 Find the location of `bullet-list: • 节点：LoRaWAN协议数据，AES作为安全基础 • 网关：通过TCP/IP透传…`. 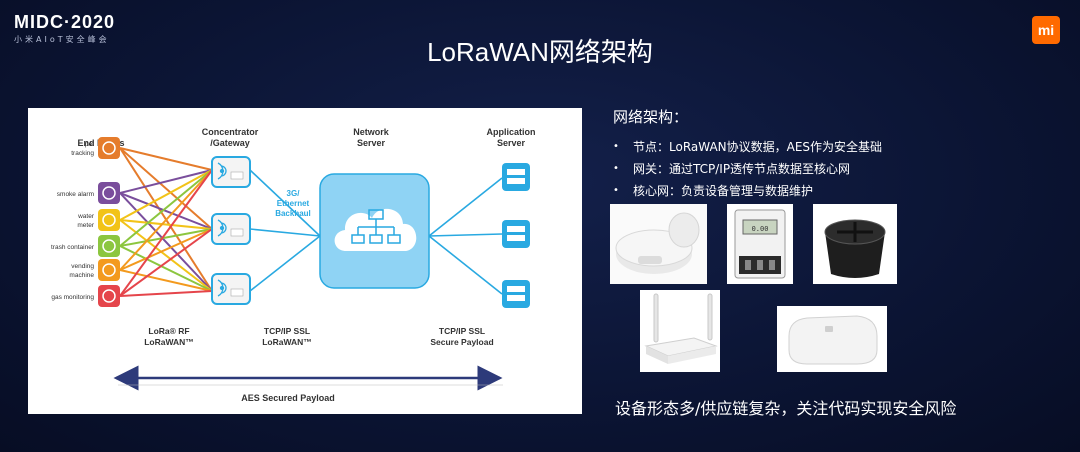

bullet-list: • 节点：LoRaWAN协议数据，AES作为安全基础 • 网关：通过TCP/IP透传… is located at coordinates (747, 168).